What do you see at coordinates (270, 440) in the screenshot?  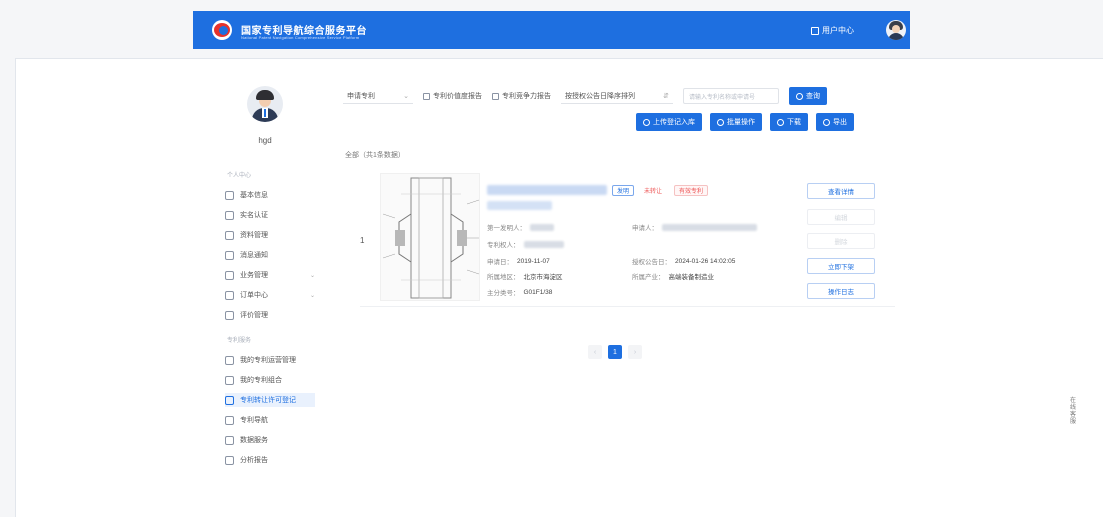 I see `sidebar-item-data: 数据服务` at bounding box center [270, 440].